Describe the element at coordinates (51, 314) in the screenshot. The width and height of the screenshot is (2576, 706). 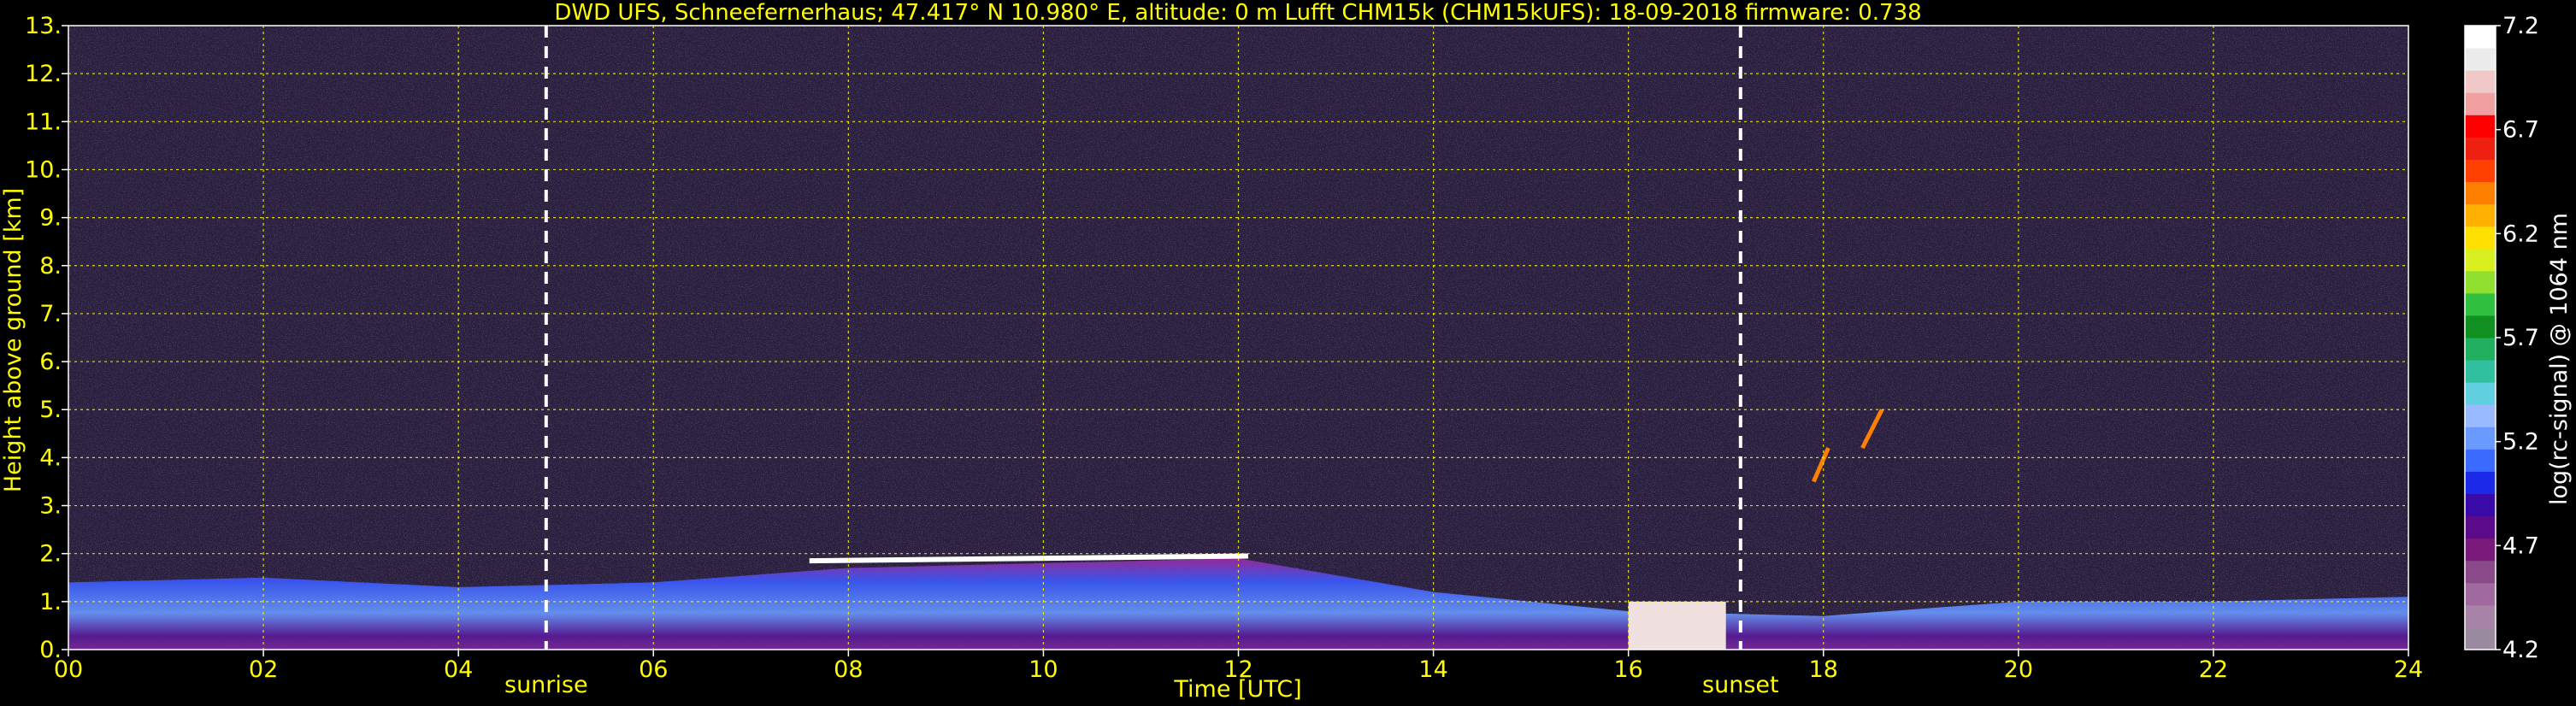
I see `y-tick-label: 7.` at that location.